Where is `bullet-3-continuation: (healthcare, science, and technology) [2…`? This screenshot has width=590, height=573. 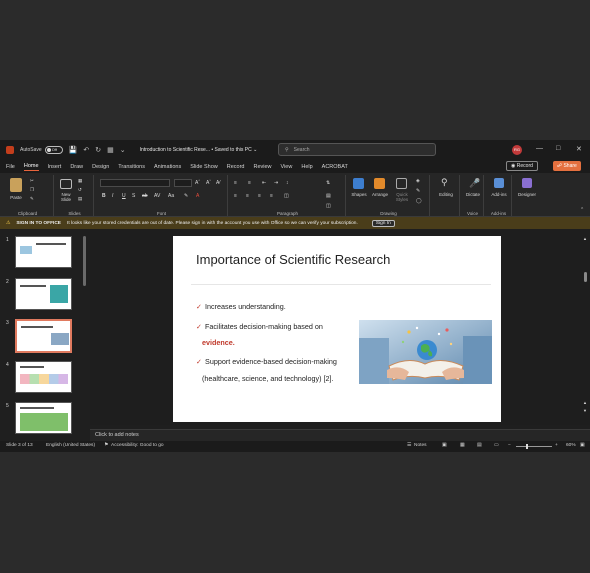 bullet-3-continuation: (healthcare, science, and technology) [2… is located at coordinates (267, 378).